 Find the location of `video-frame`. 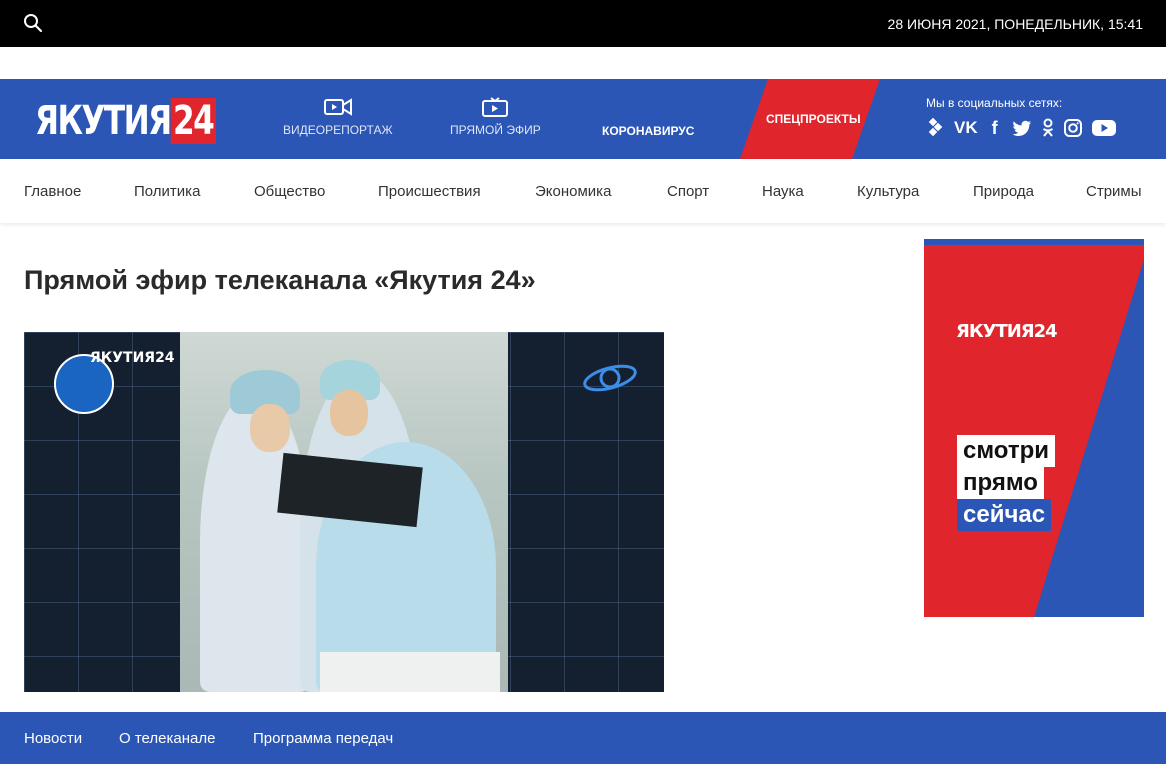

video-frame is located at coordinates (344, 512).